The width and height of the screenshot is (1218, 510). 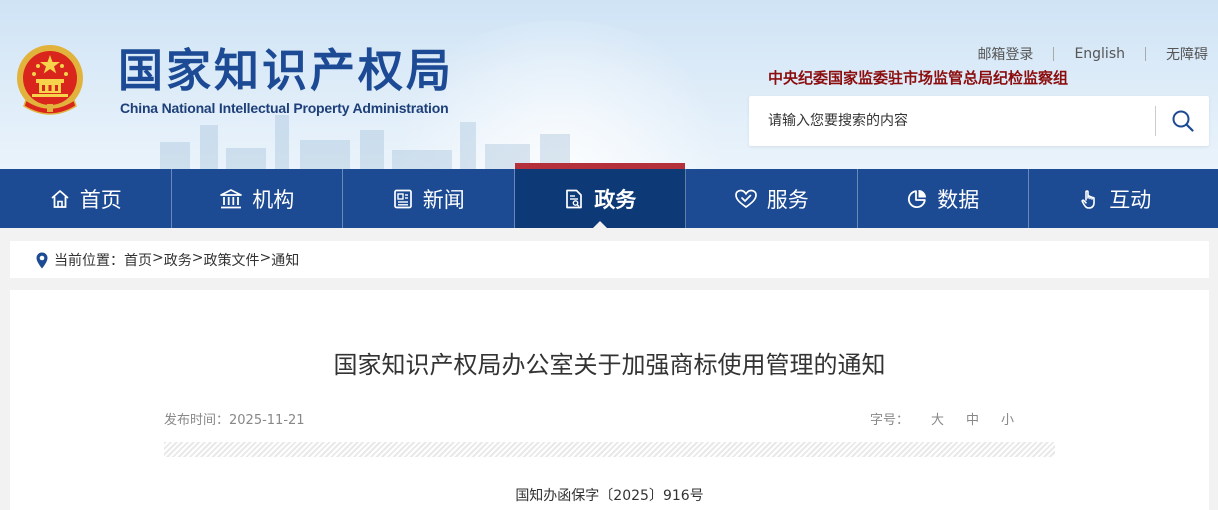 I want to click on home-icon, so click(x=60, y=198).